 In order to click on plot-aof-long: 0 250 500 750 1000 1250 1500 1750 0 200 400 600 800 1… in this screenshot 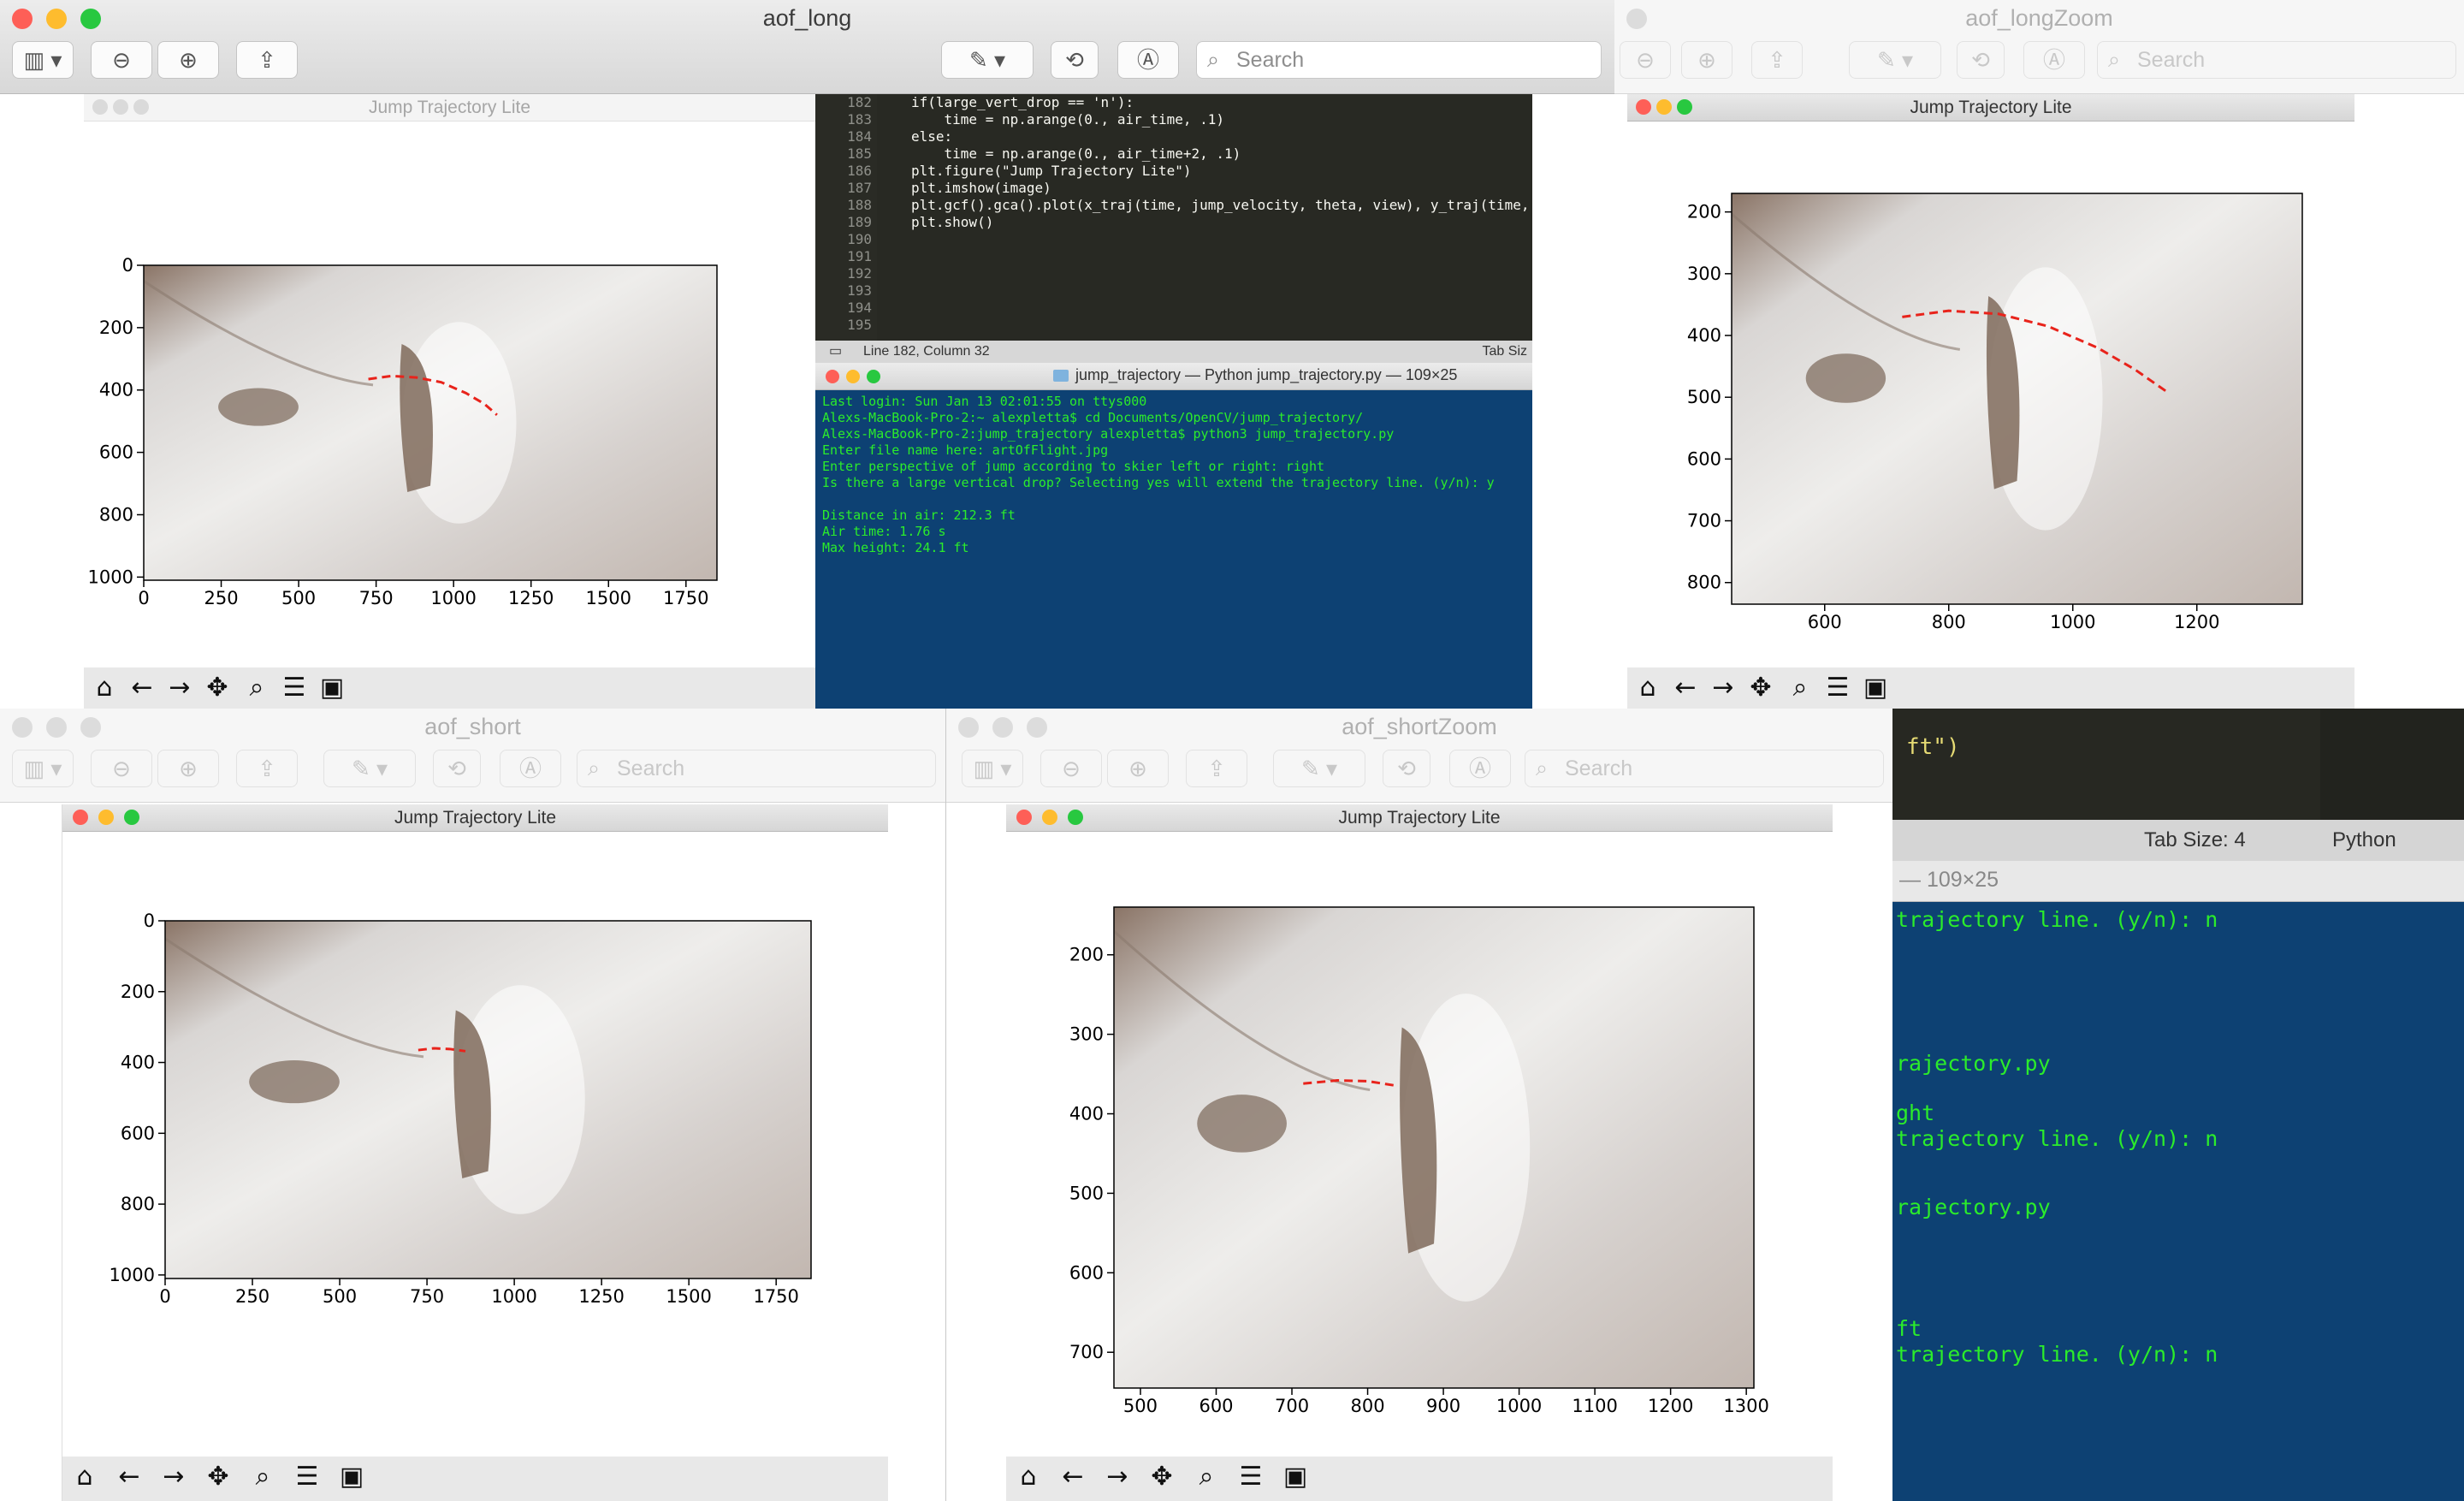, I will do `click(449, 387)`.